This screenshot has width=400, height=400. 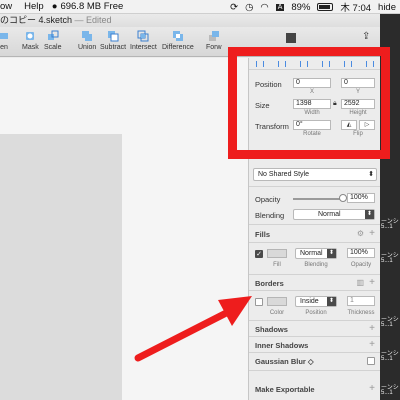 I want to click on fill-blending-sublabel: Blending, so click(x=316, y=265).